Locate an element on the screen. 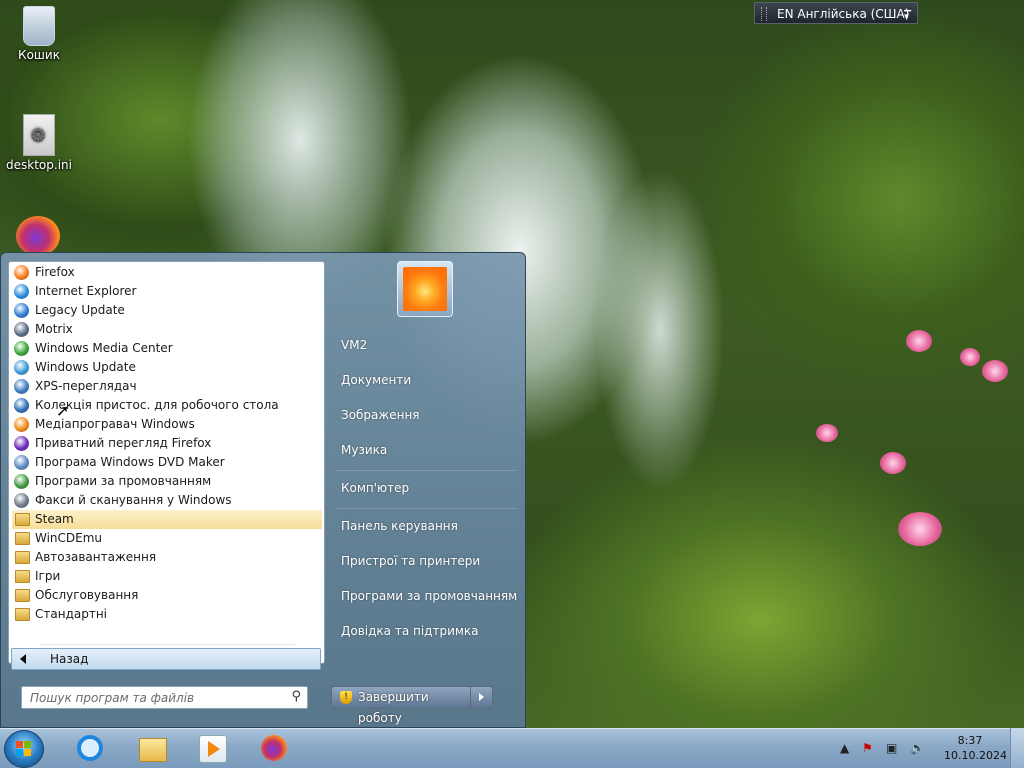  firefox-icon is located at coordinates (38, 236).